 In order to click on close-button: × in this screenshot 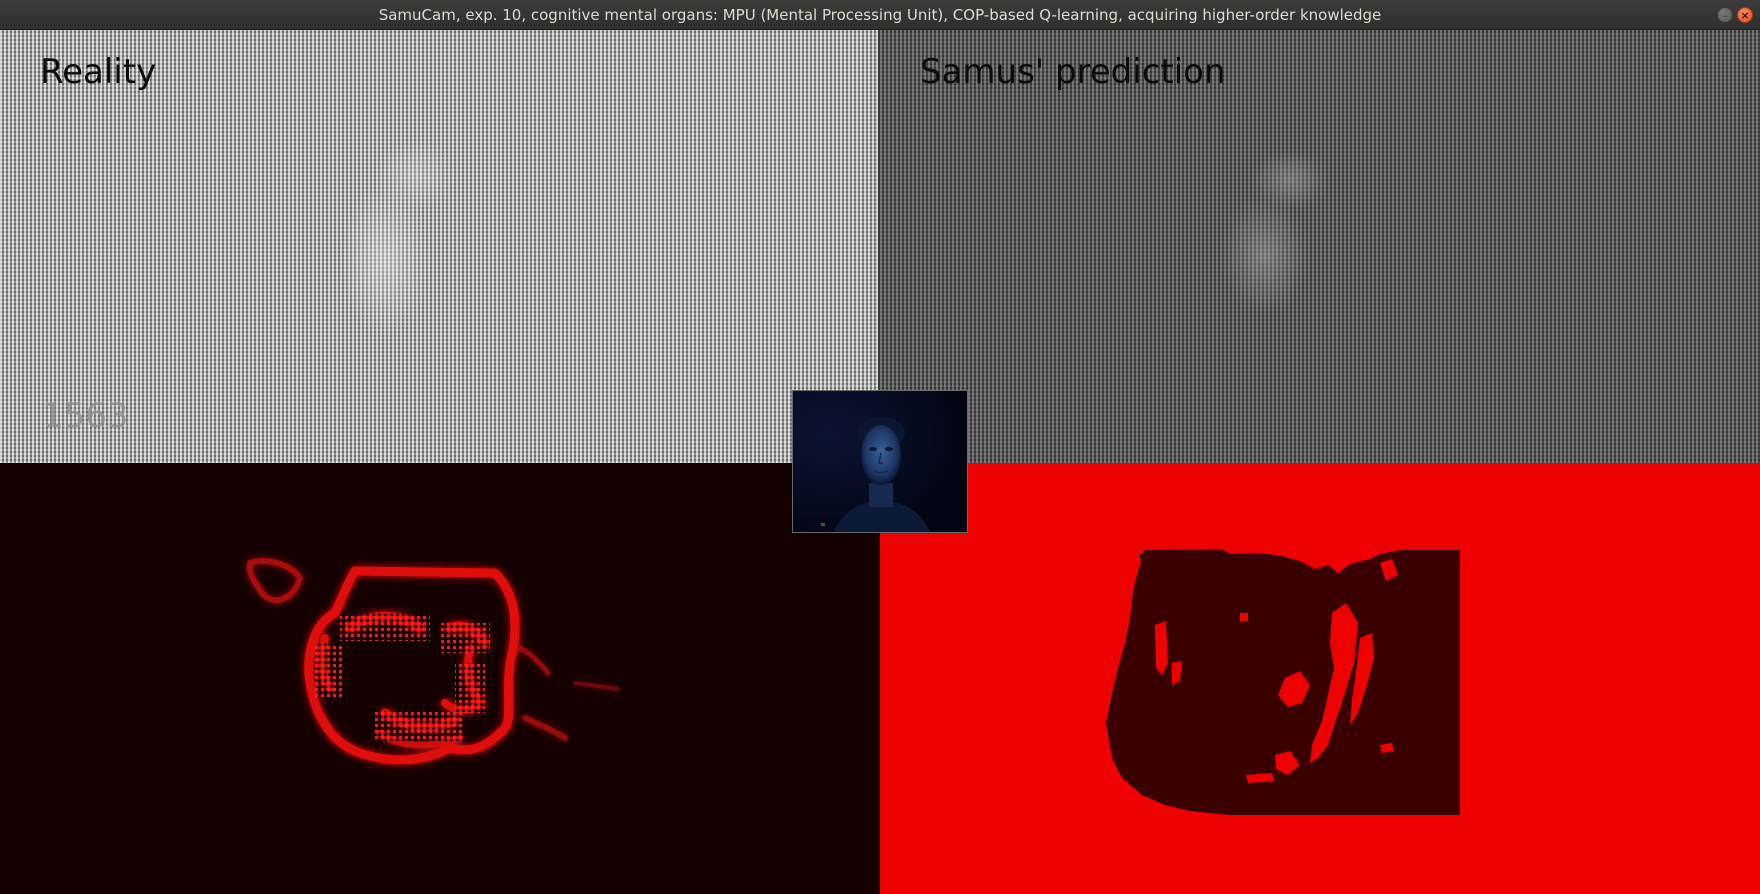, I will do `click(1745, 15)`.